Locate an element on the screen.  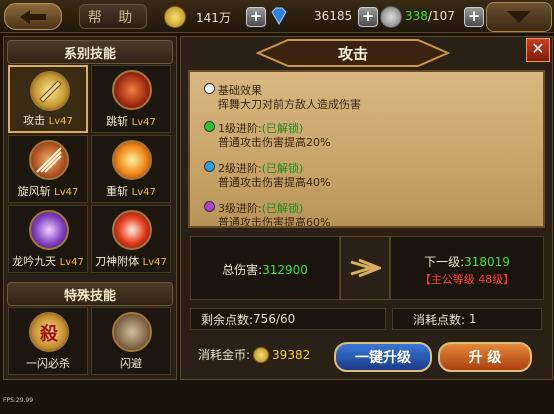
skill-name: 跳斩 is located at coordinates (117, 121).